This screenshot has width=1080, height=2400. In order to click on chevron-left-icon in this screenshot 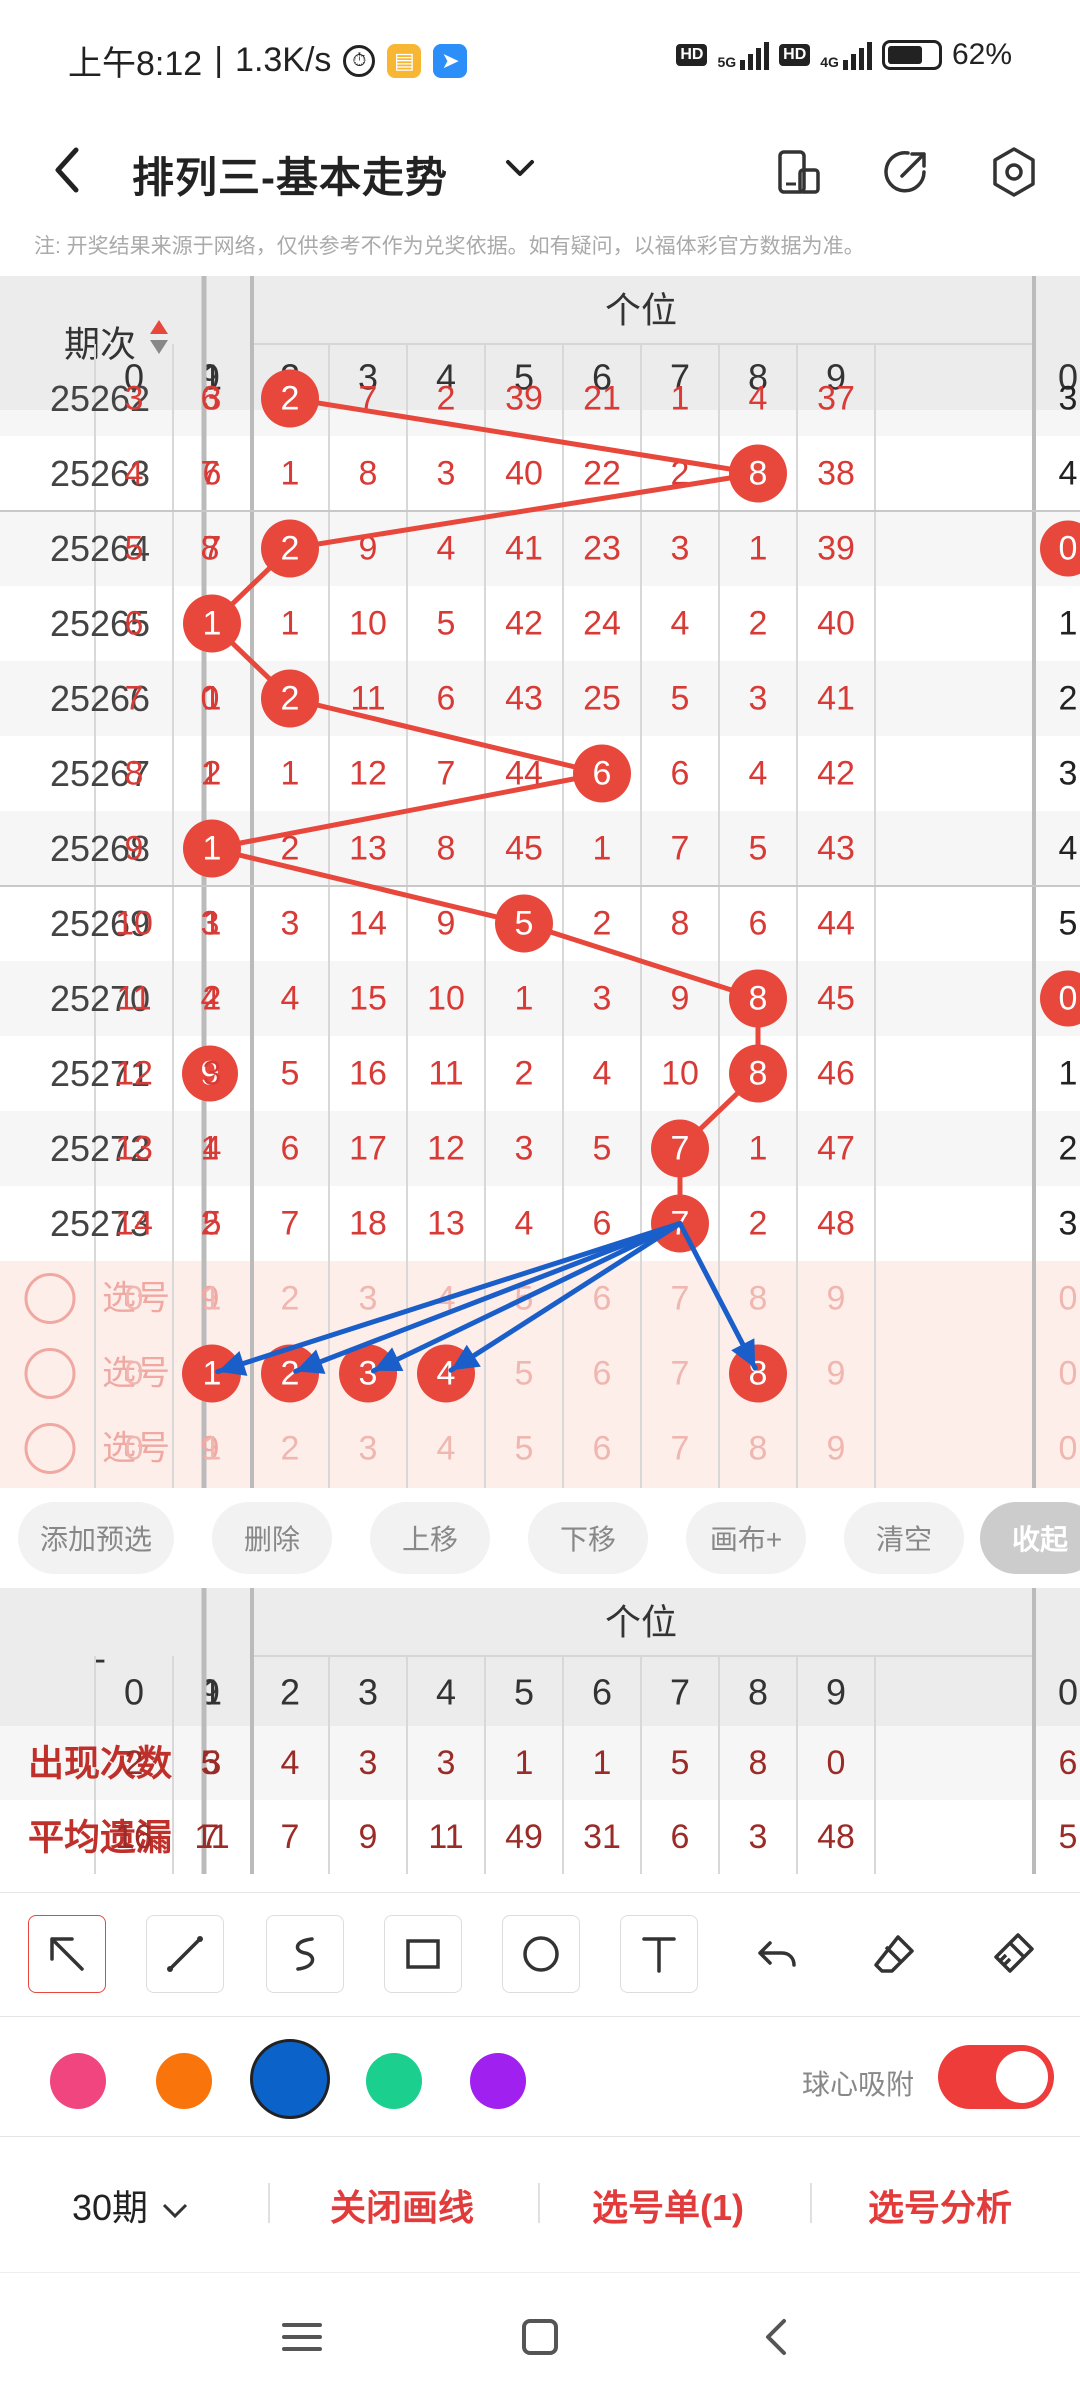, I will do `click(70, 170)`.